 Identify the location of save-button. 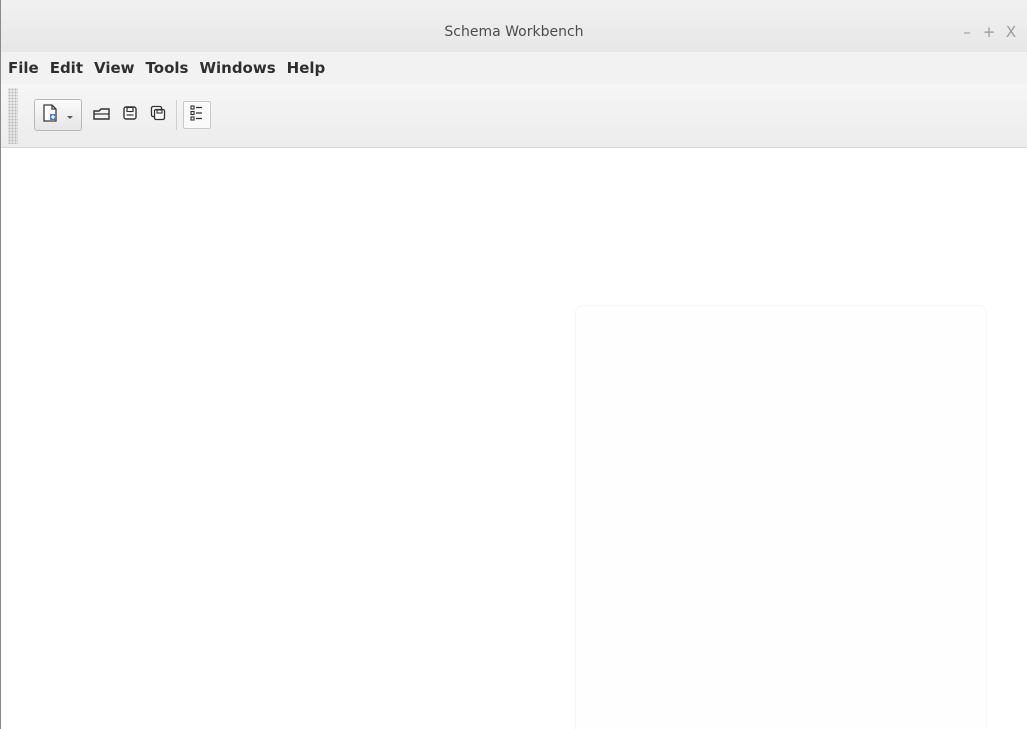
(130, 115).